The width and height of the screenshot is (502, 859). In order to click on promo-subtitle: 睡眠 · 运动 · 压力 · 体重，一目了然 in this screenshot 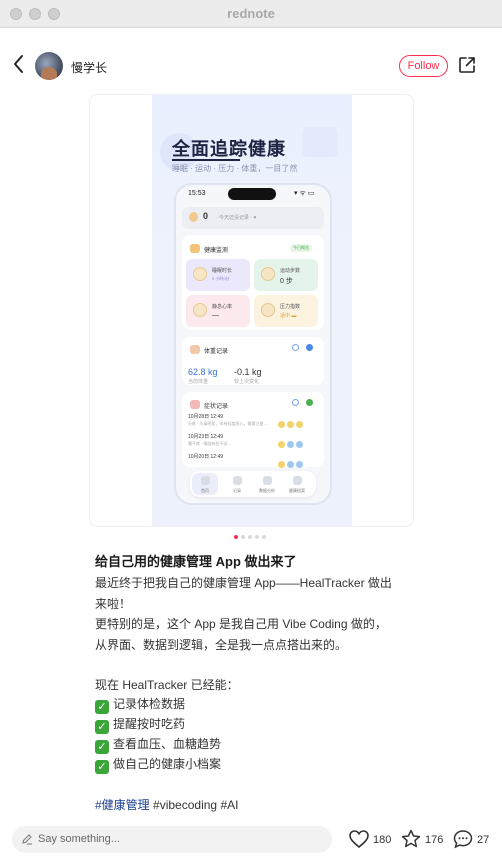, I will do `click(235, 168)`.